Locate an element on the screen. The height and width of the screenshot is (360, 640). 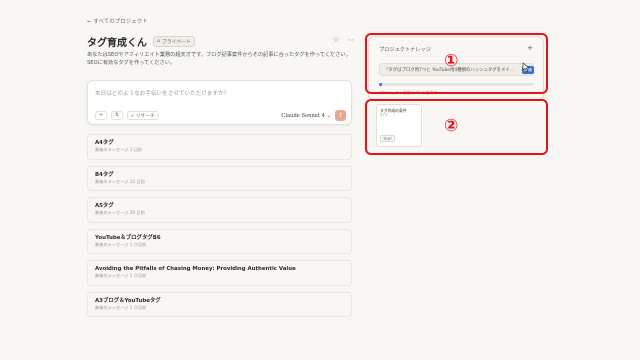
back-link-label: ← すべてのプロジェクト is located at coordinates (117, 22).